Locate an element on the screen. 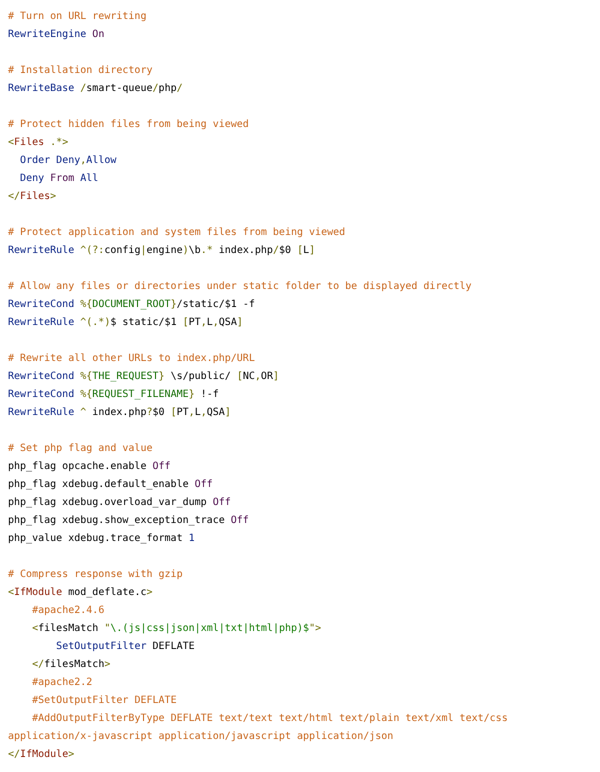 This screenshot has height=772, width=600. code-line: RewriteEngine On is located at coordinates (57, 35).